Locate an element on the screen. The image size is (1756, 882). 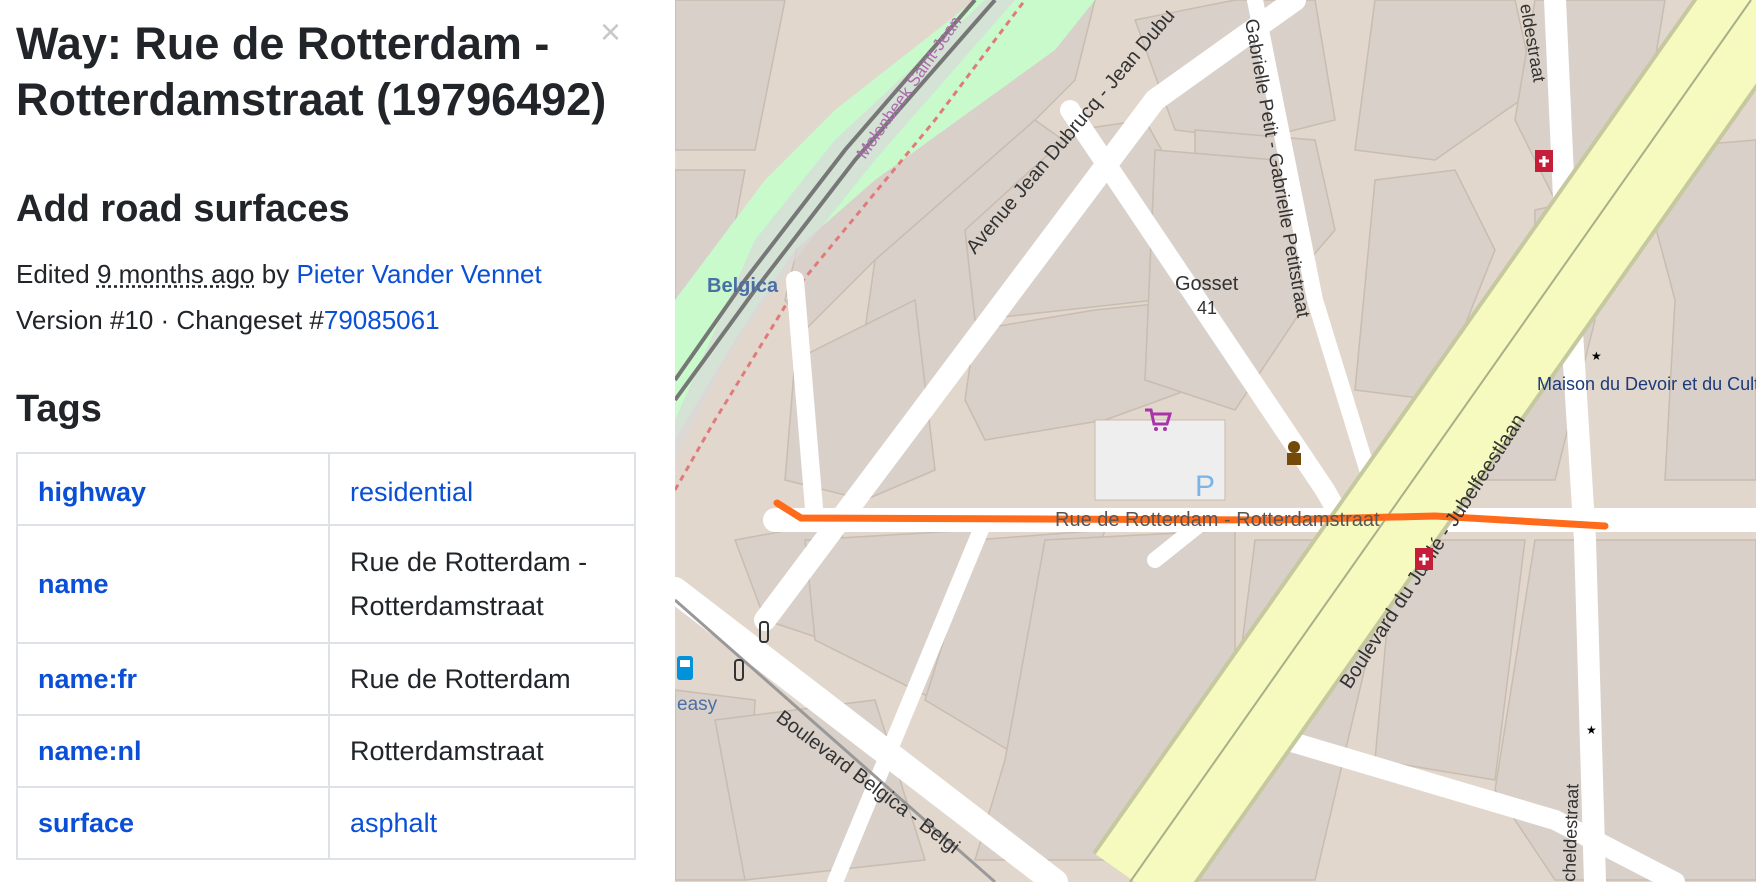
place-number-gosset: 41 is located at coordinates (1207, 308).